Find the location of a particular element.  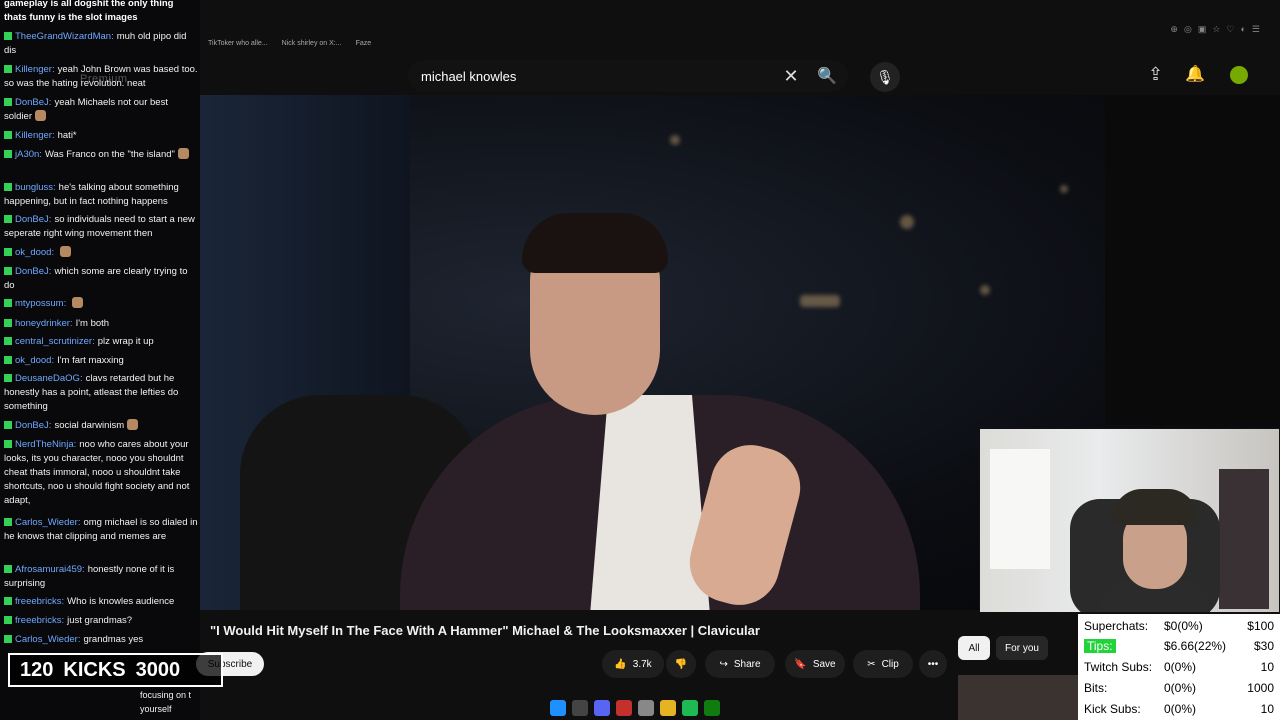

chat-message: ok_dood: I'm fart maxxing is located at coordinates (101, 361).